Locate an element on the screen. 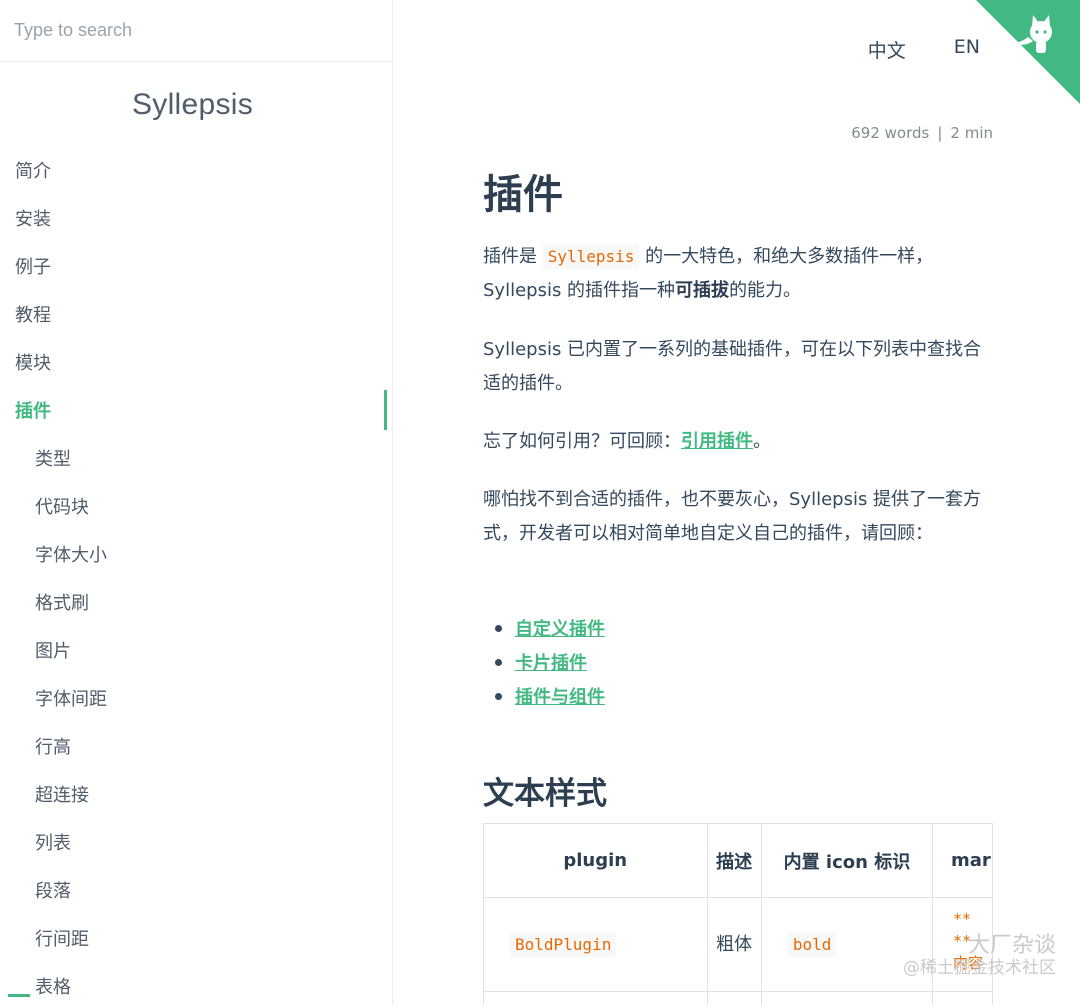  reference-text-pre: 忘了如何引用？可回顾： is located at coordinates (582, 441).